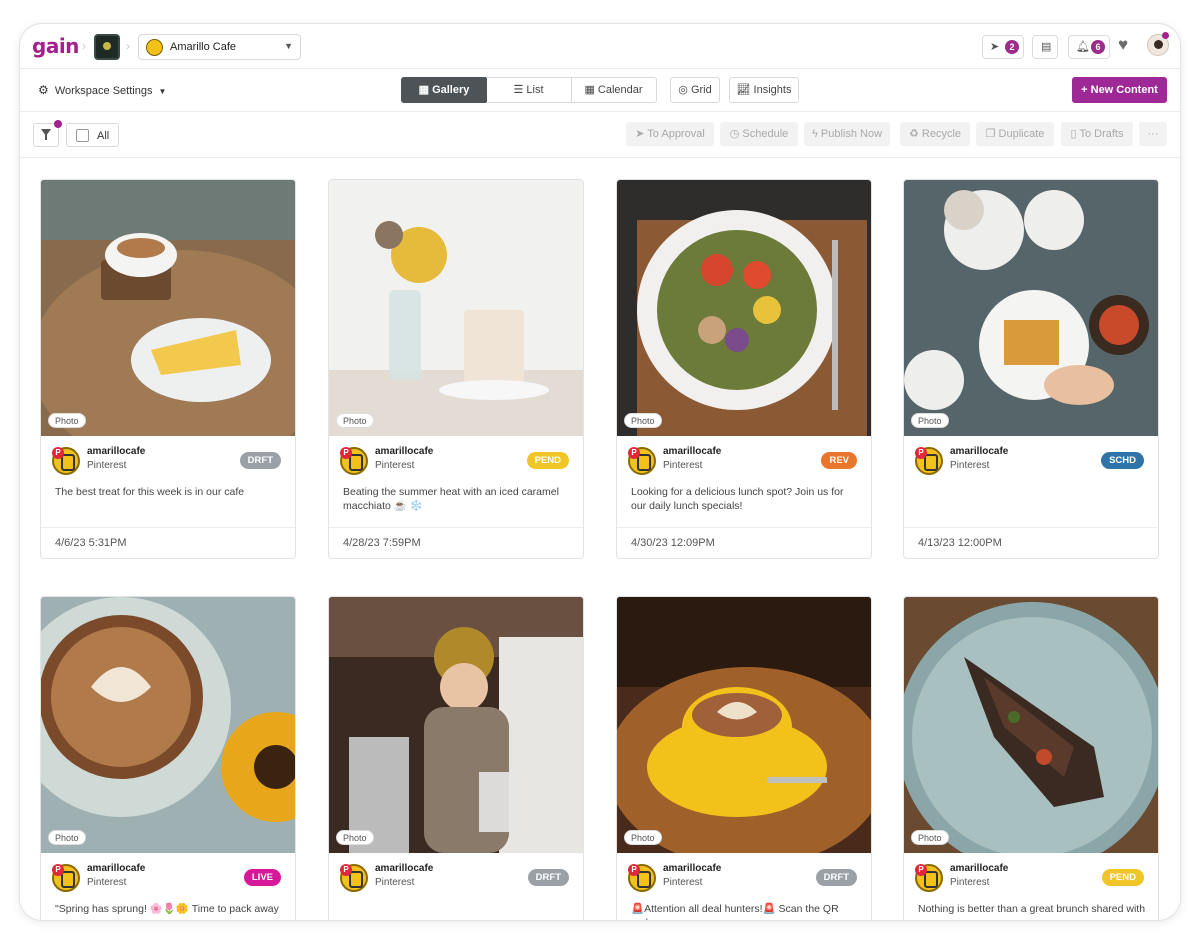  Describe the element at coordinates (1119, 90) in the screenshot. I see `new-content-button: + New Content` at that location.